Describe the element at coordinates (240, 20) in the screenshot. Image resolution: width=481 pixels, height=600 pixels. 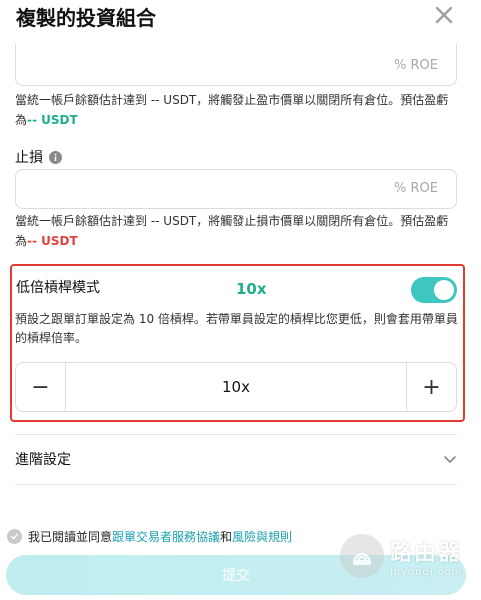
I see `header: 複製的投資組合` at that location.